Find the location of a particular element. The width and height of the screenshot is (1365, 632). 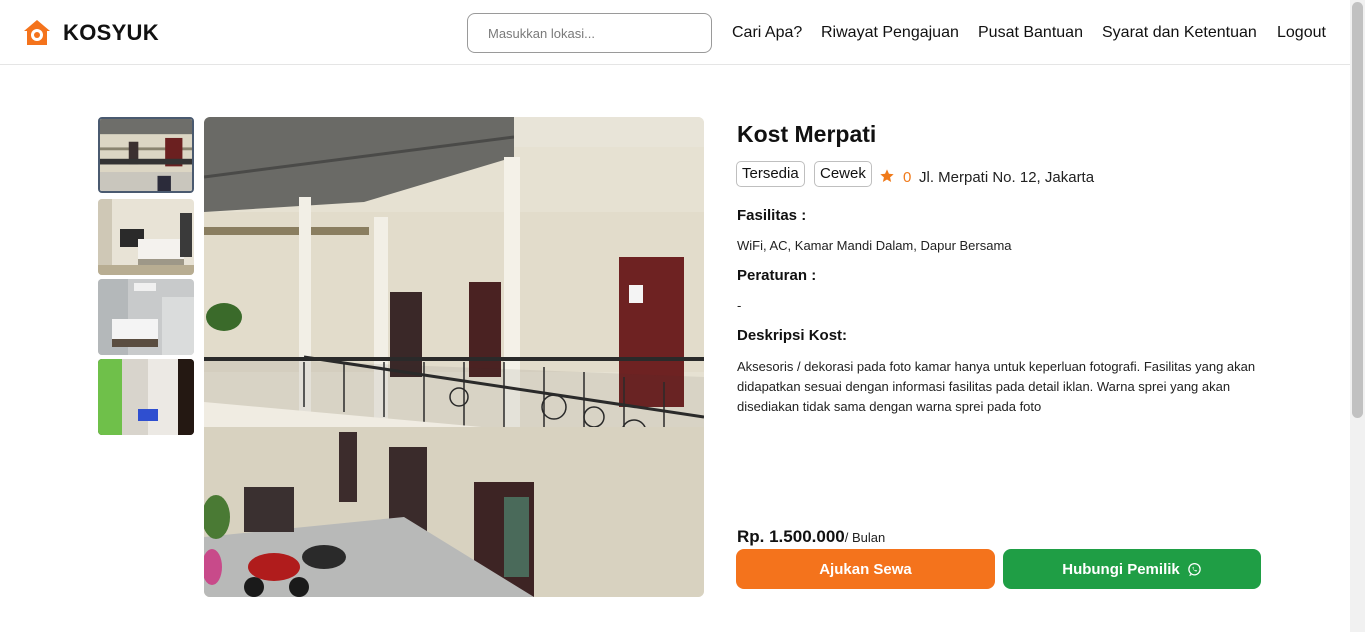

whatsapp-icon is located at coordinates (1194, 569).